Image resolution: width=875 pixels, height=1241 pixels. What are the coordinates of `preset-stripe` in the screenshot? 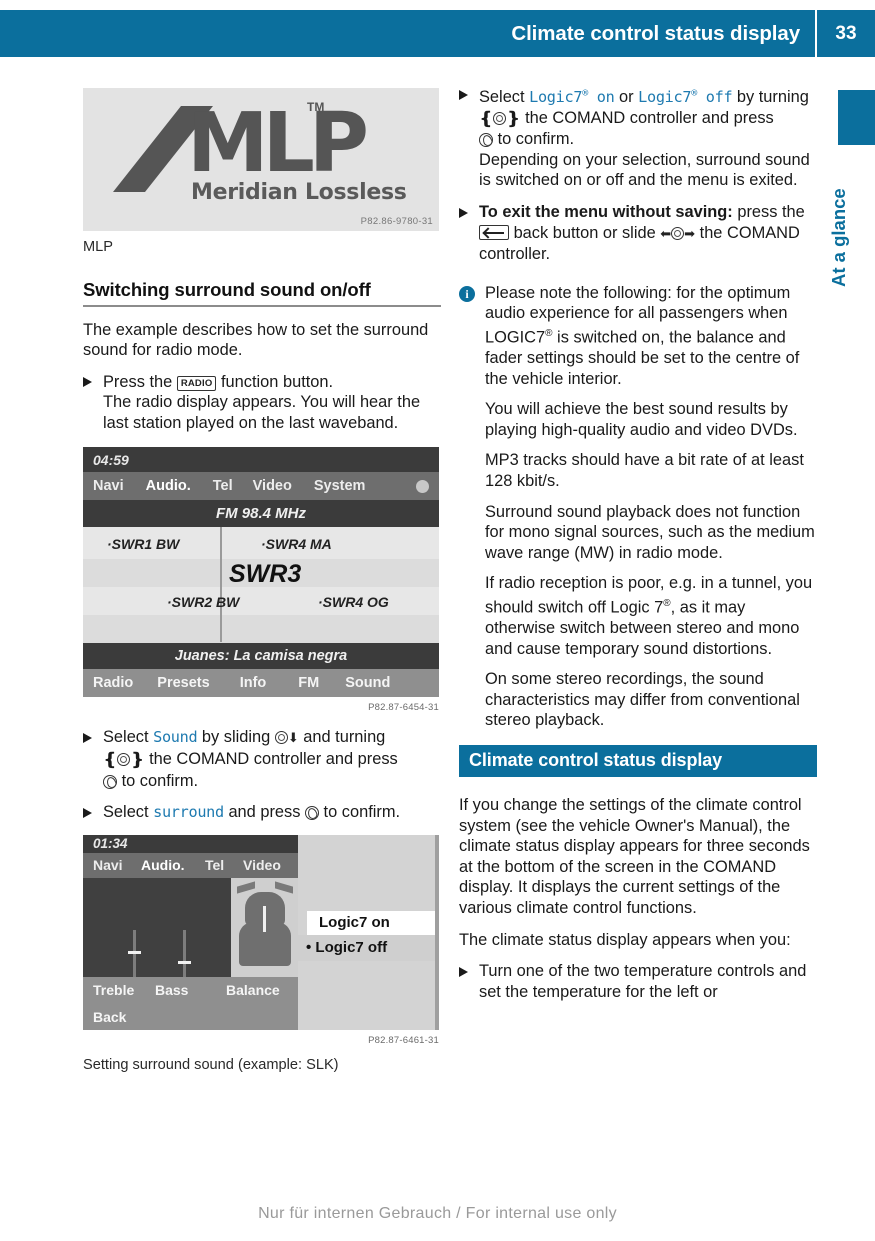 It's located at (261, 629).